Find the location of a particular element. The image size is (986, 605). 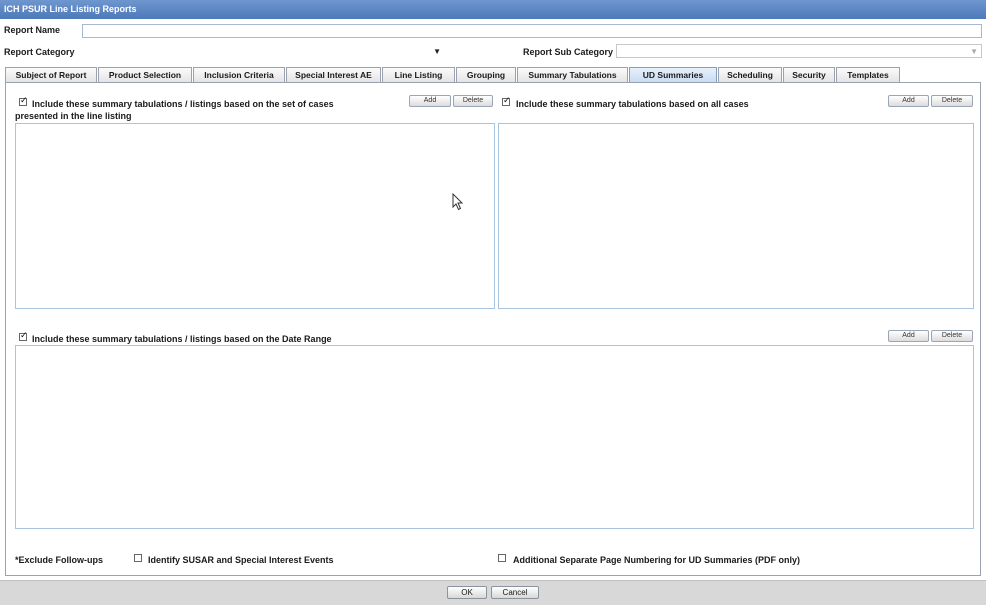

tab-product-selection: Product Selection is located at coordinates (145, 74).